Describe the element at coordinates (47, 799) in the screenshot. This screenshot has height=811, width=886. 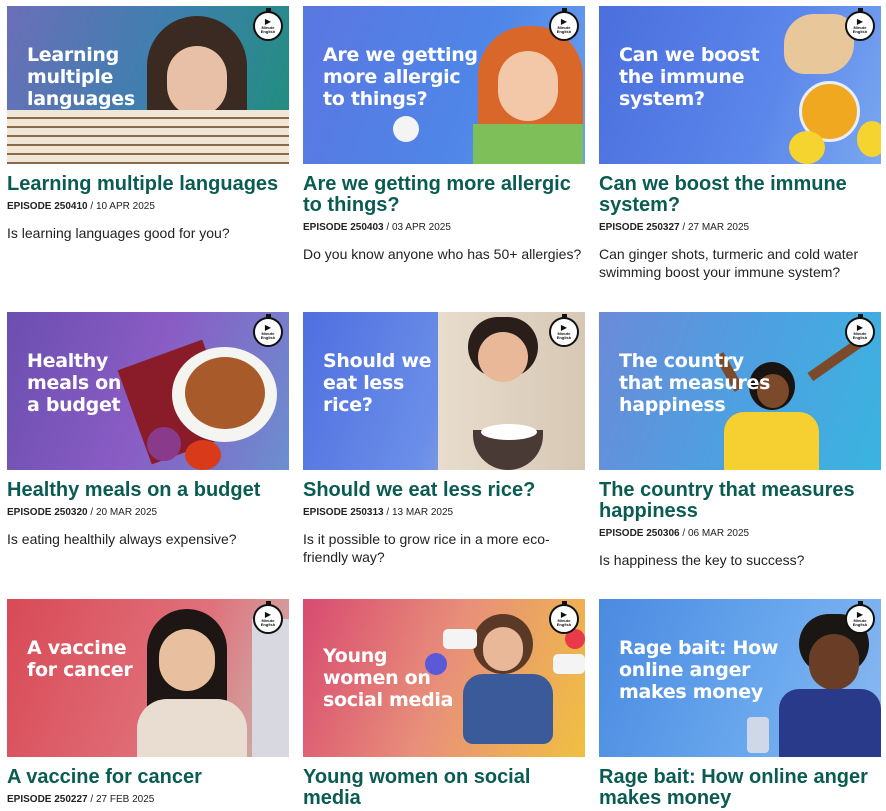
I see `episode-number: EPISODE 250227` at that location.